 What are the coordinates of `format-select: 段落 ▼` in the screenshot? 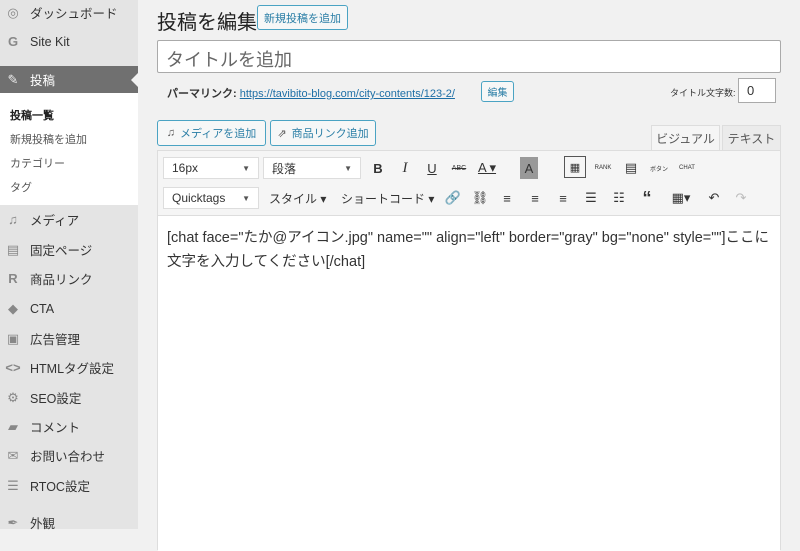 It's located at (312, 168).